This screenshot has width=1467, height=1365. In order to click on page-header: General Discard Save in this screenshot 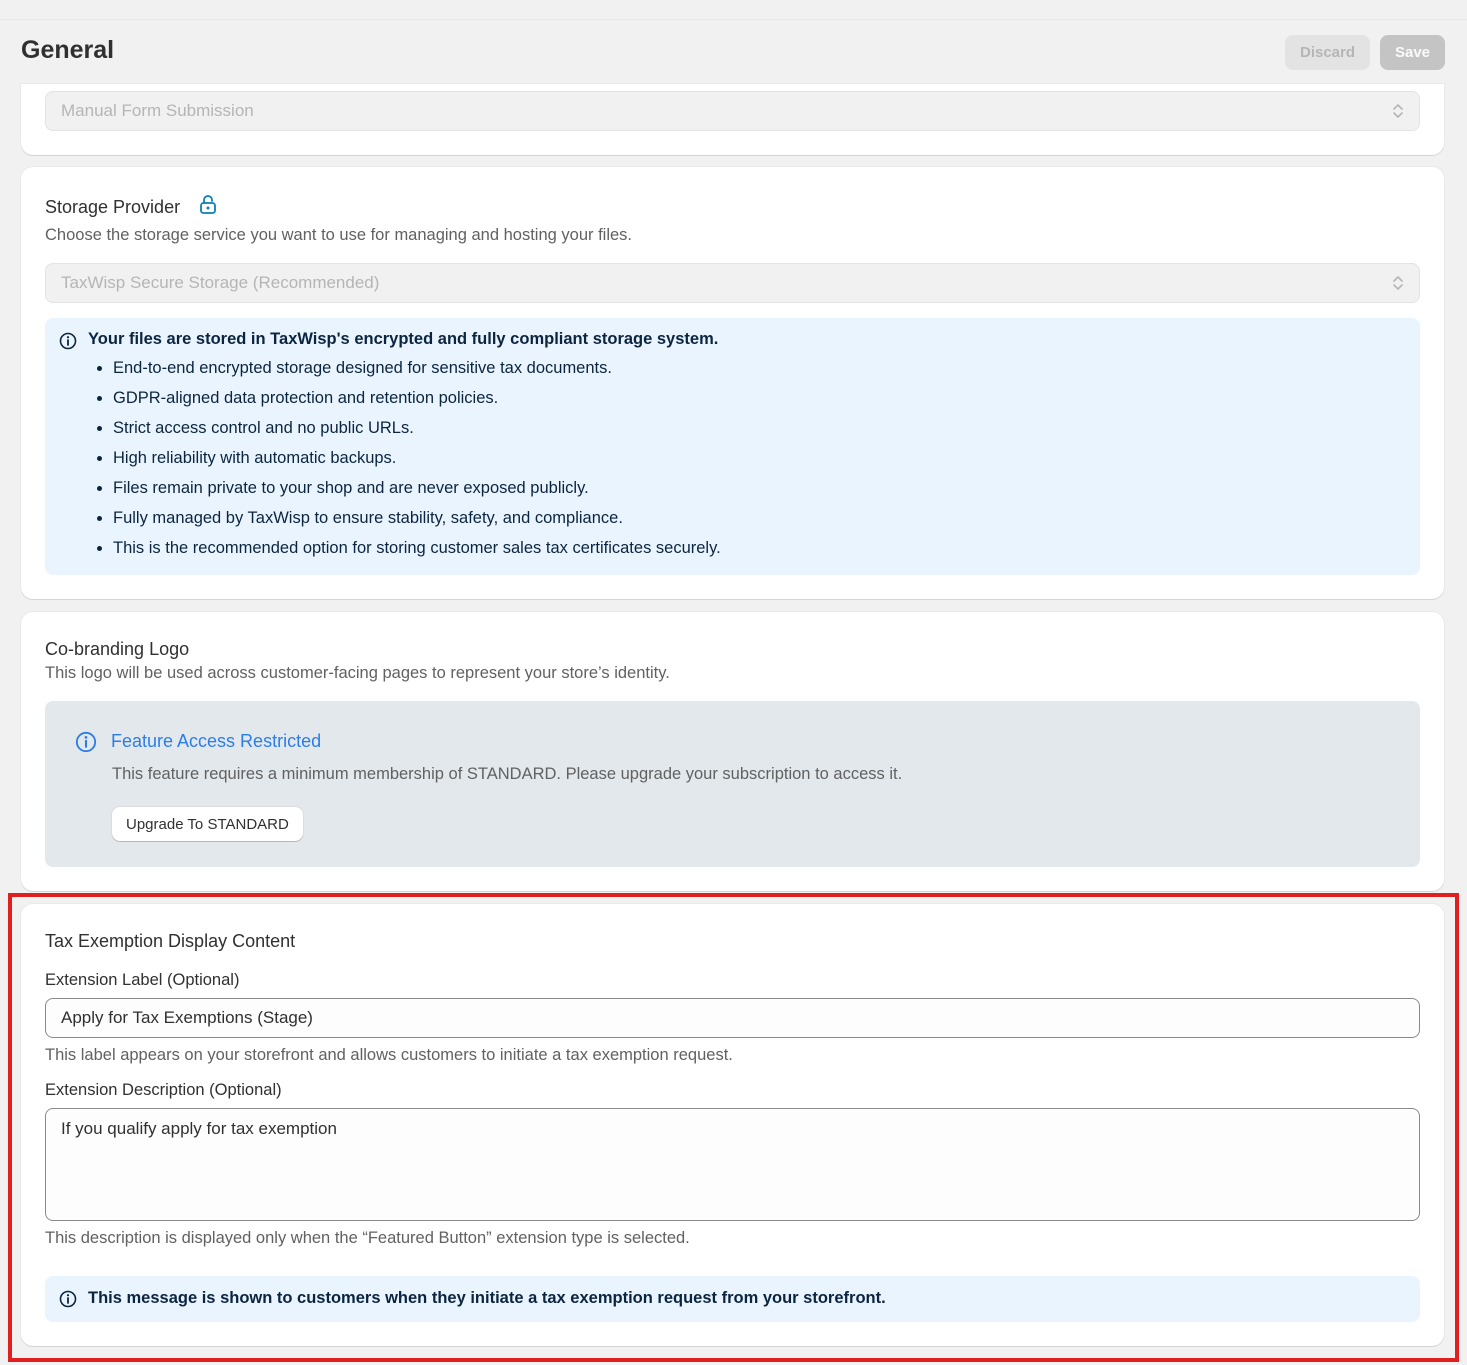, I will do `click(733, 52)`.